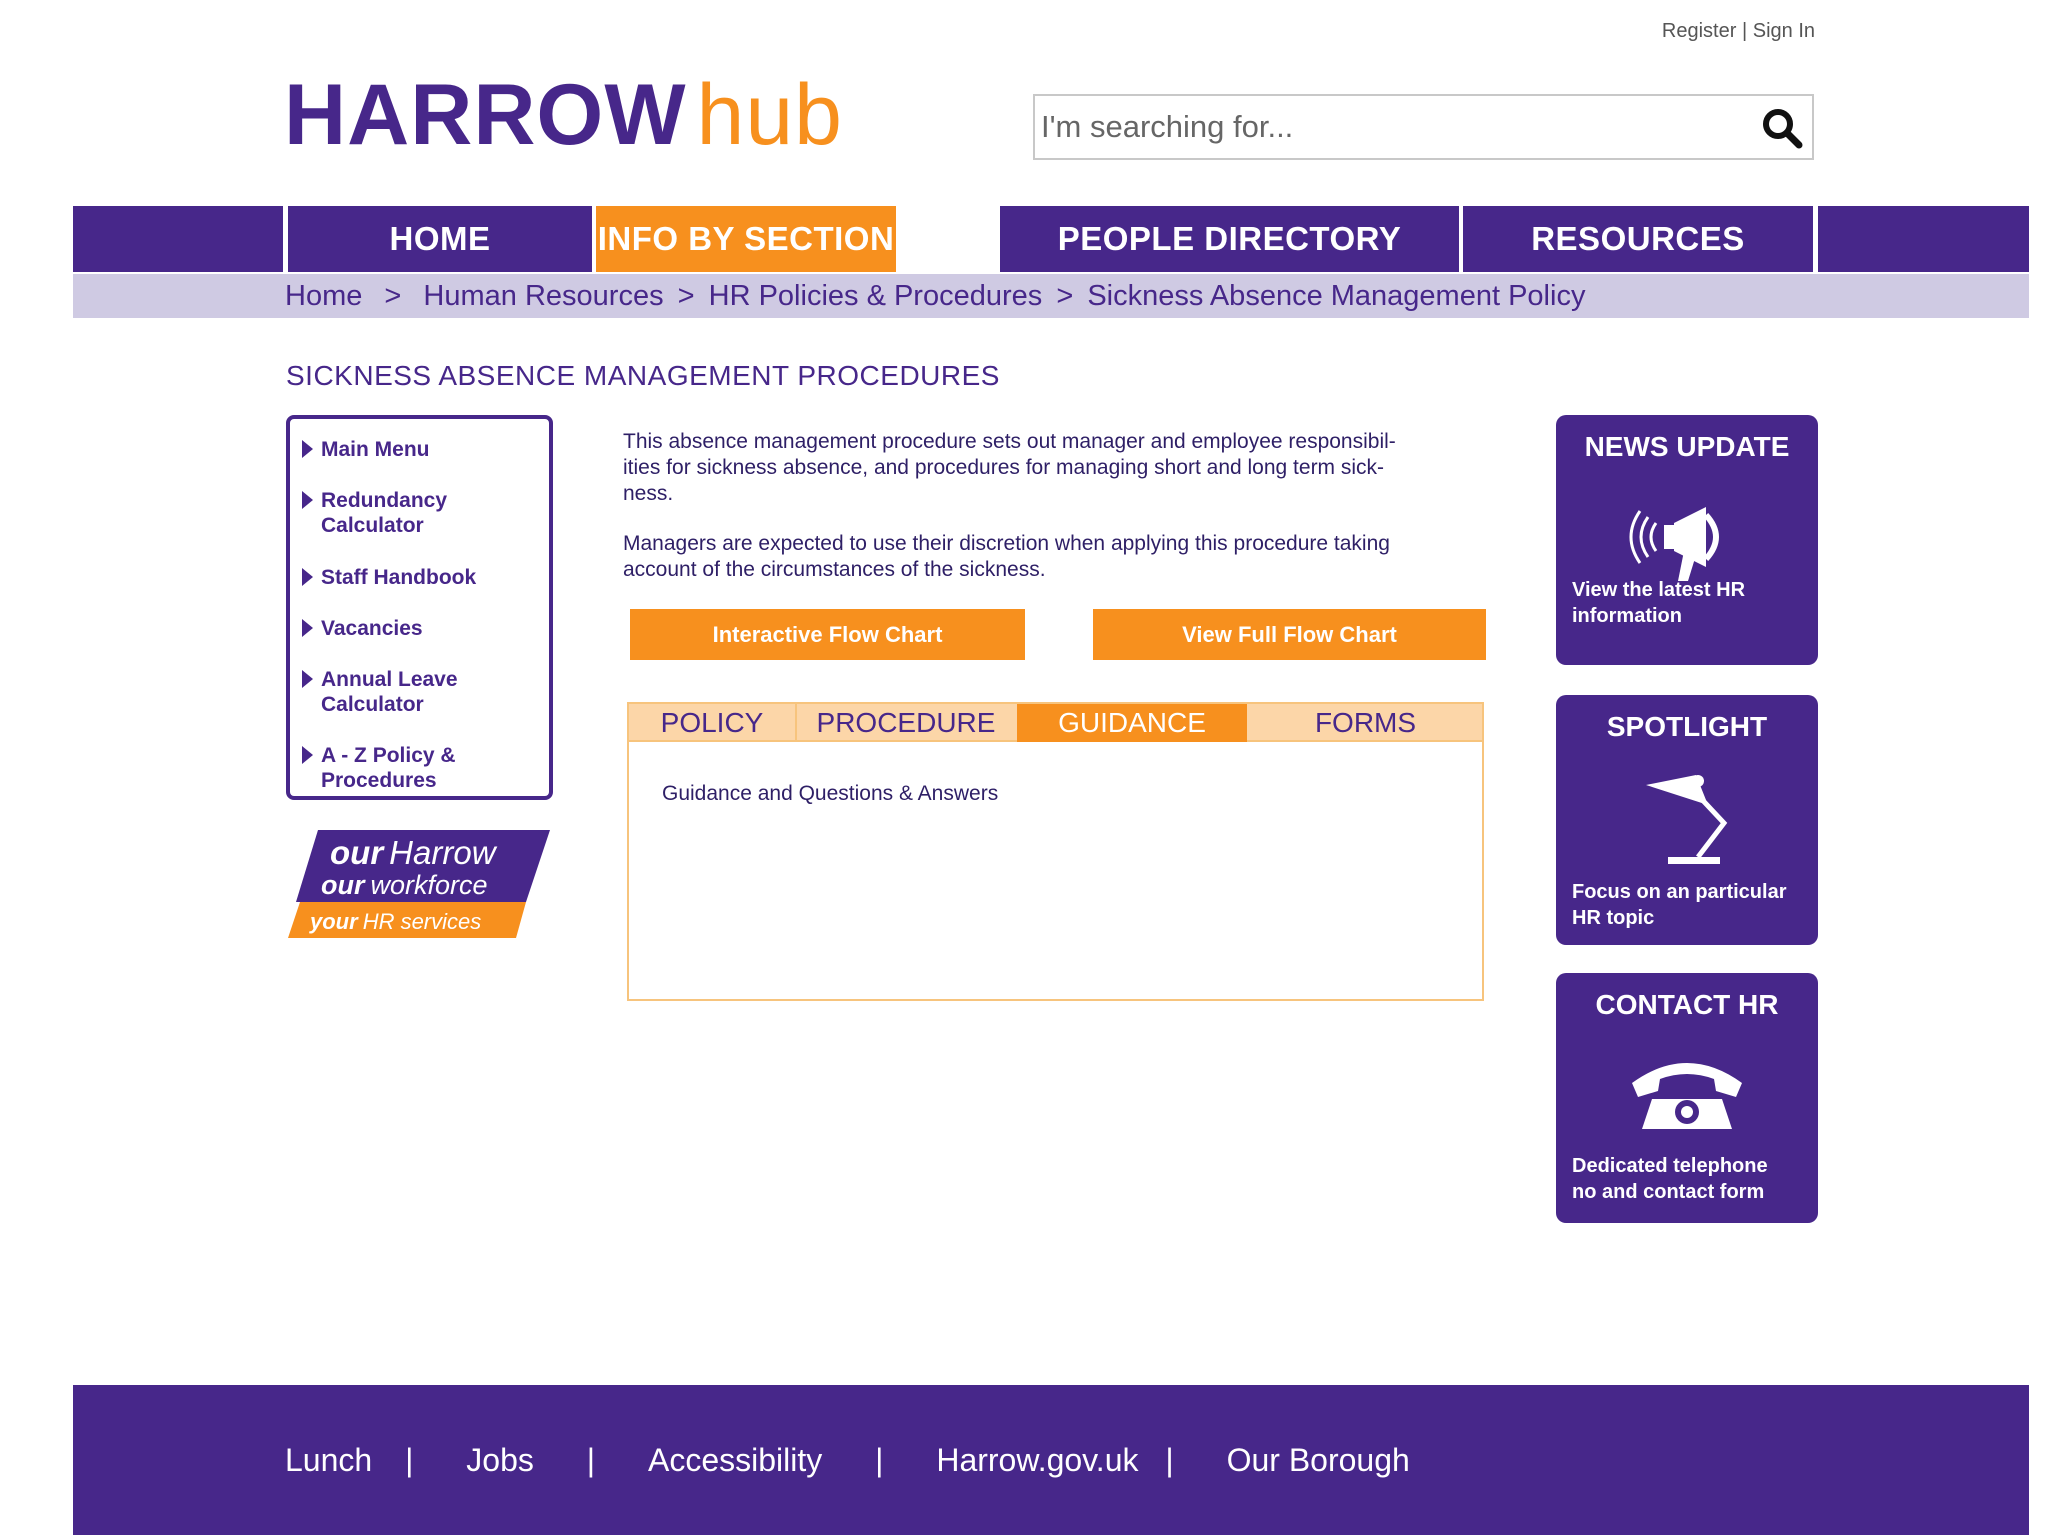 Image resolution: width=2048 pixels, height=1535 pixels. Describe the element at coordinates (1613, 918) in the screenshot. I see `card-desc-line: HR topic` at that location.